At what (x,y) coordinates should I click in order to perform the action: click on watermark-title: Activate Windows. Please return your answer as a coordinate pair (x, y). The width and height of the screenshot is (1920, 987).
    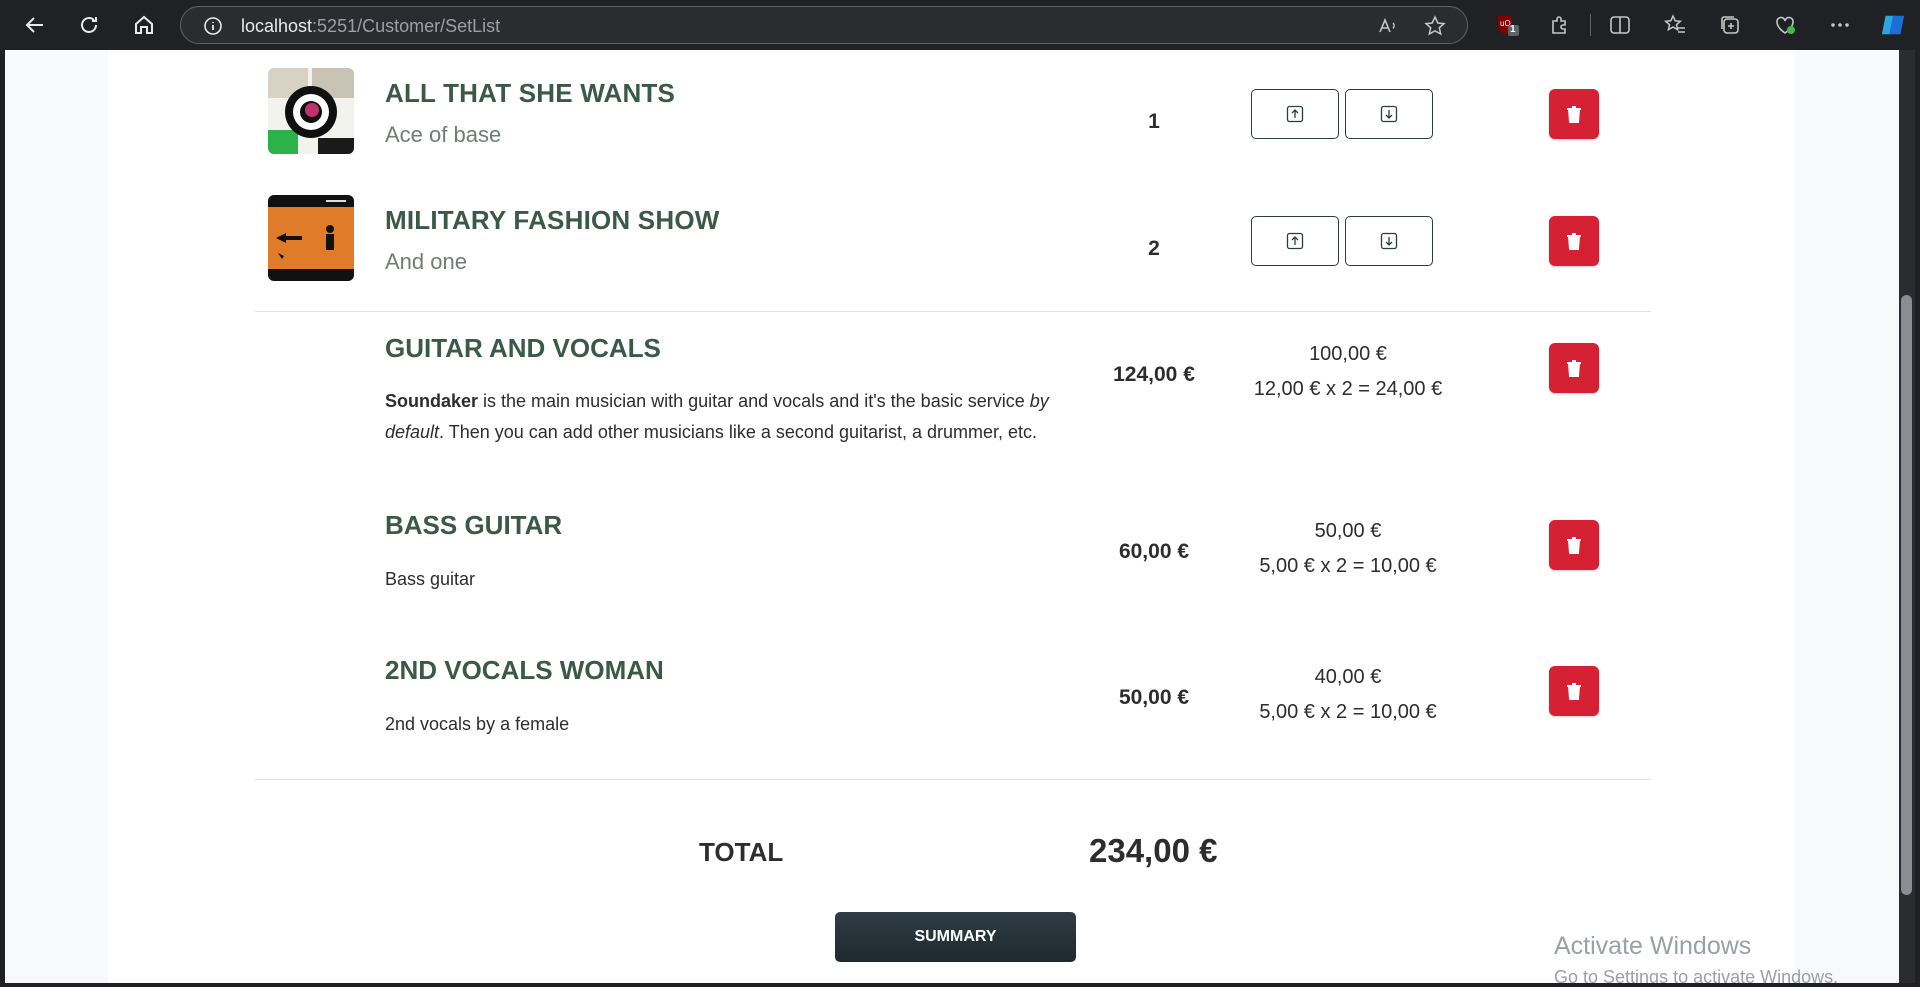
    Looking at the image, I should click on (1653, 946).